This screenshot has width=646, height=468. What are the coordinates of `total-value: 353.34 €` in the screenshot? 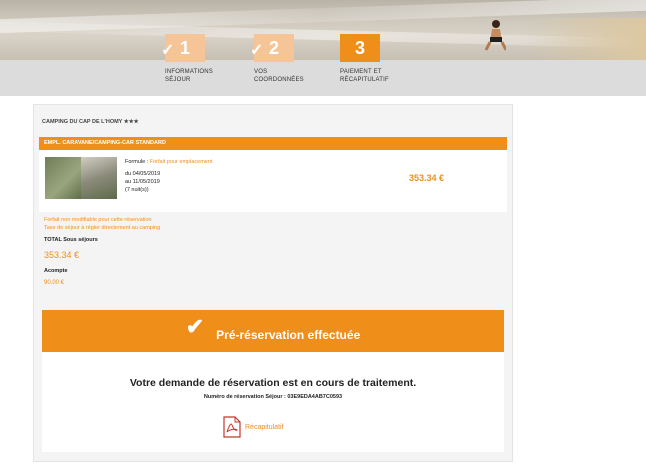 It's located at (62, 255).